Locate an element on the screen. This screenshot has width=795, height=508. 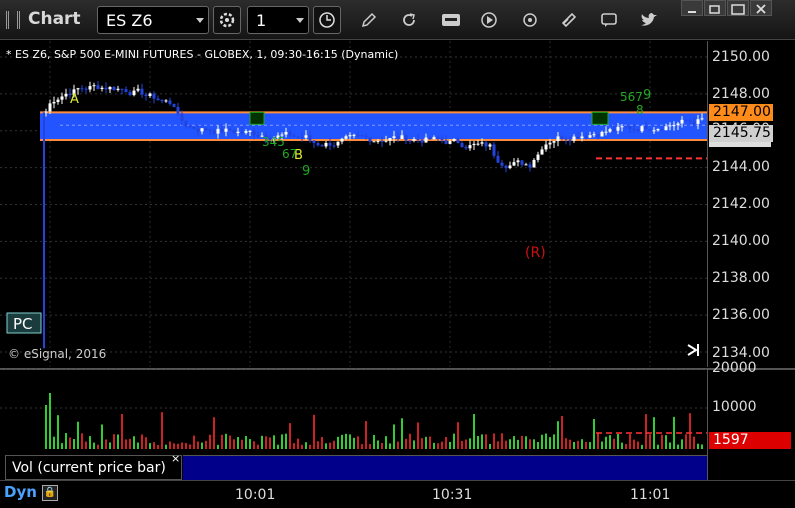
volume-axis is located at coordinates (751, 424).